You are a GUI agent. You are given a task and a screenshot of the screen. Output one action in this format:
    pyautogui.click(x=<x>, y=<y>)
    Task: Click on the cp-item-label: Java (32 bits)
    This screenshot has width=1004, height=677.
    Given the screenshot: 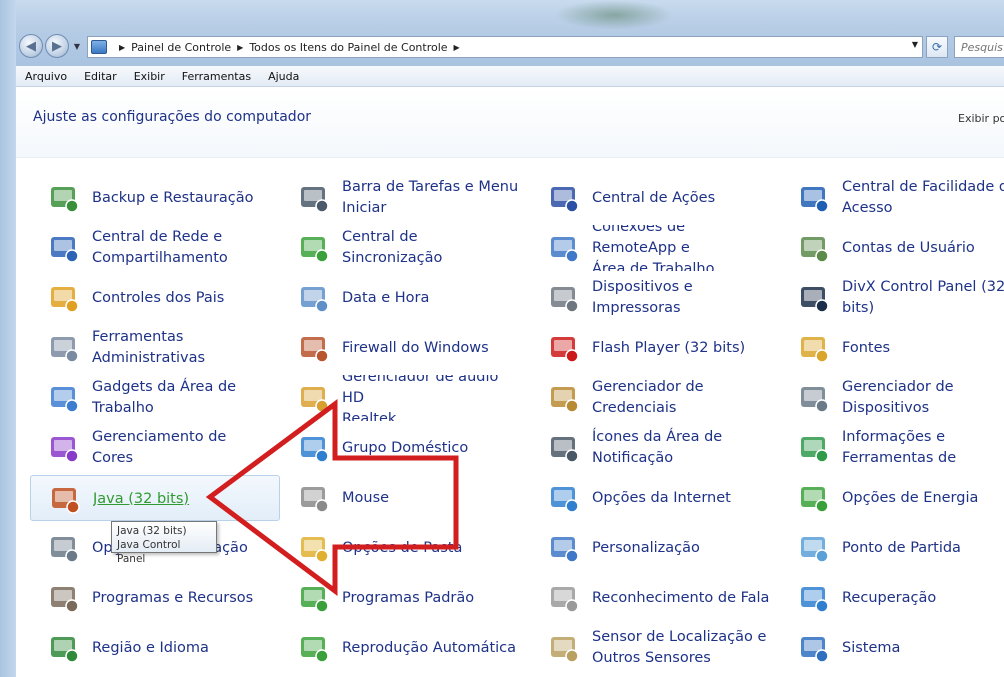 What is the action you would take?
    pyautogui.click(x=183, y=499)
    